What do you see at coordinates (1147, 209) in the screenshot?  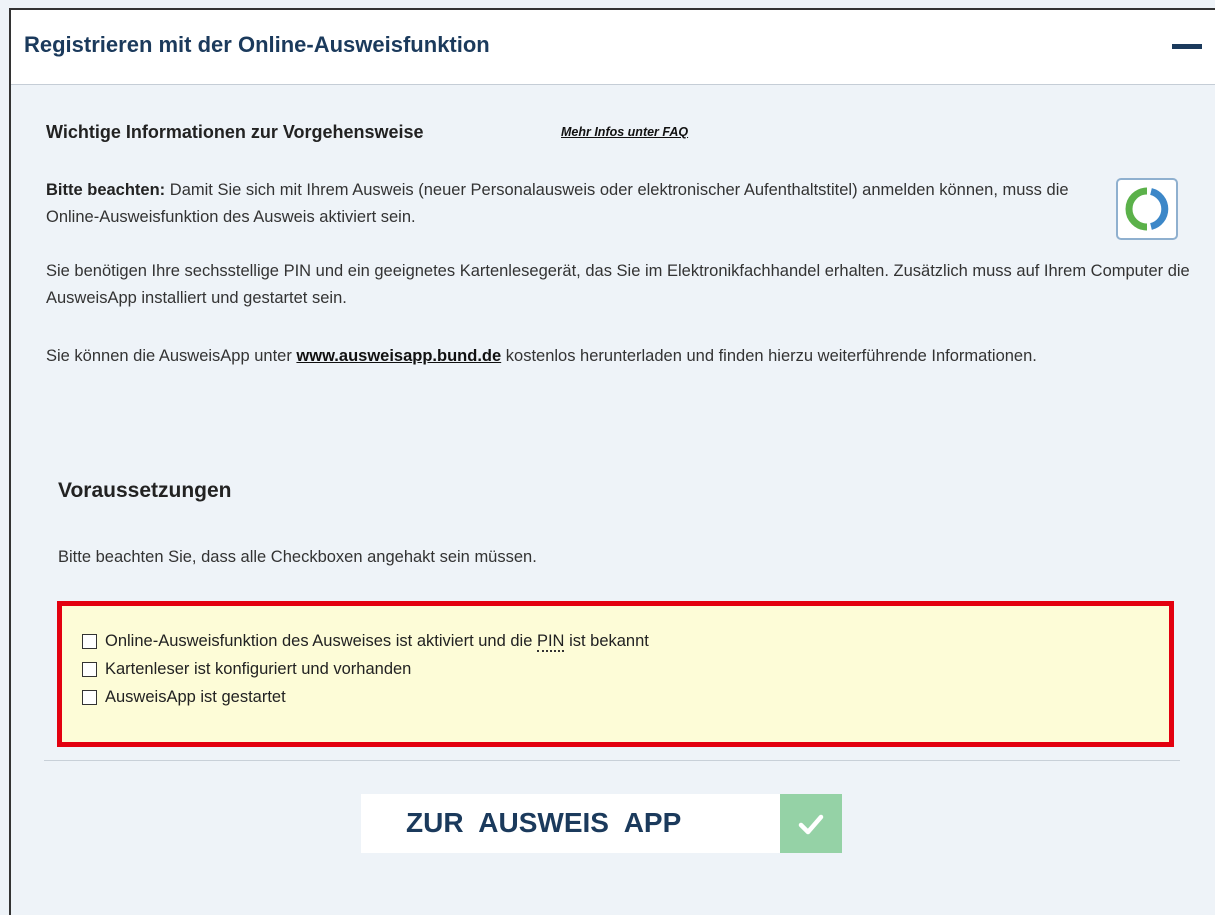 I see `ausweisapp-logo-icon` at bounding box center [1147, 209].